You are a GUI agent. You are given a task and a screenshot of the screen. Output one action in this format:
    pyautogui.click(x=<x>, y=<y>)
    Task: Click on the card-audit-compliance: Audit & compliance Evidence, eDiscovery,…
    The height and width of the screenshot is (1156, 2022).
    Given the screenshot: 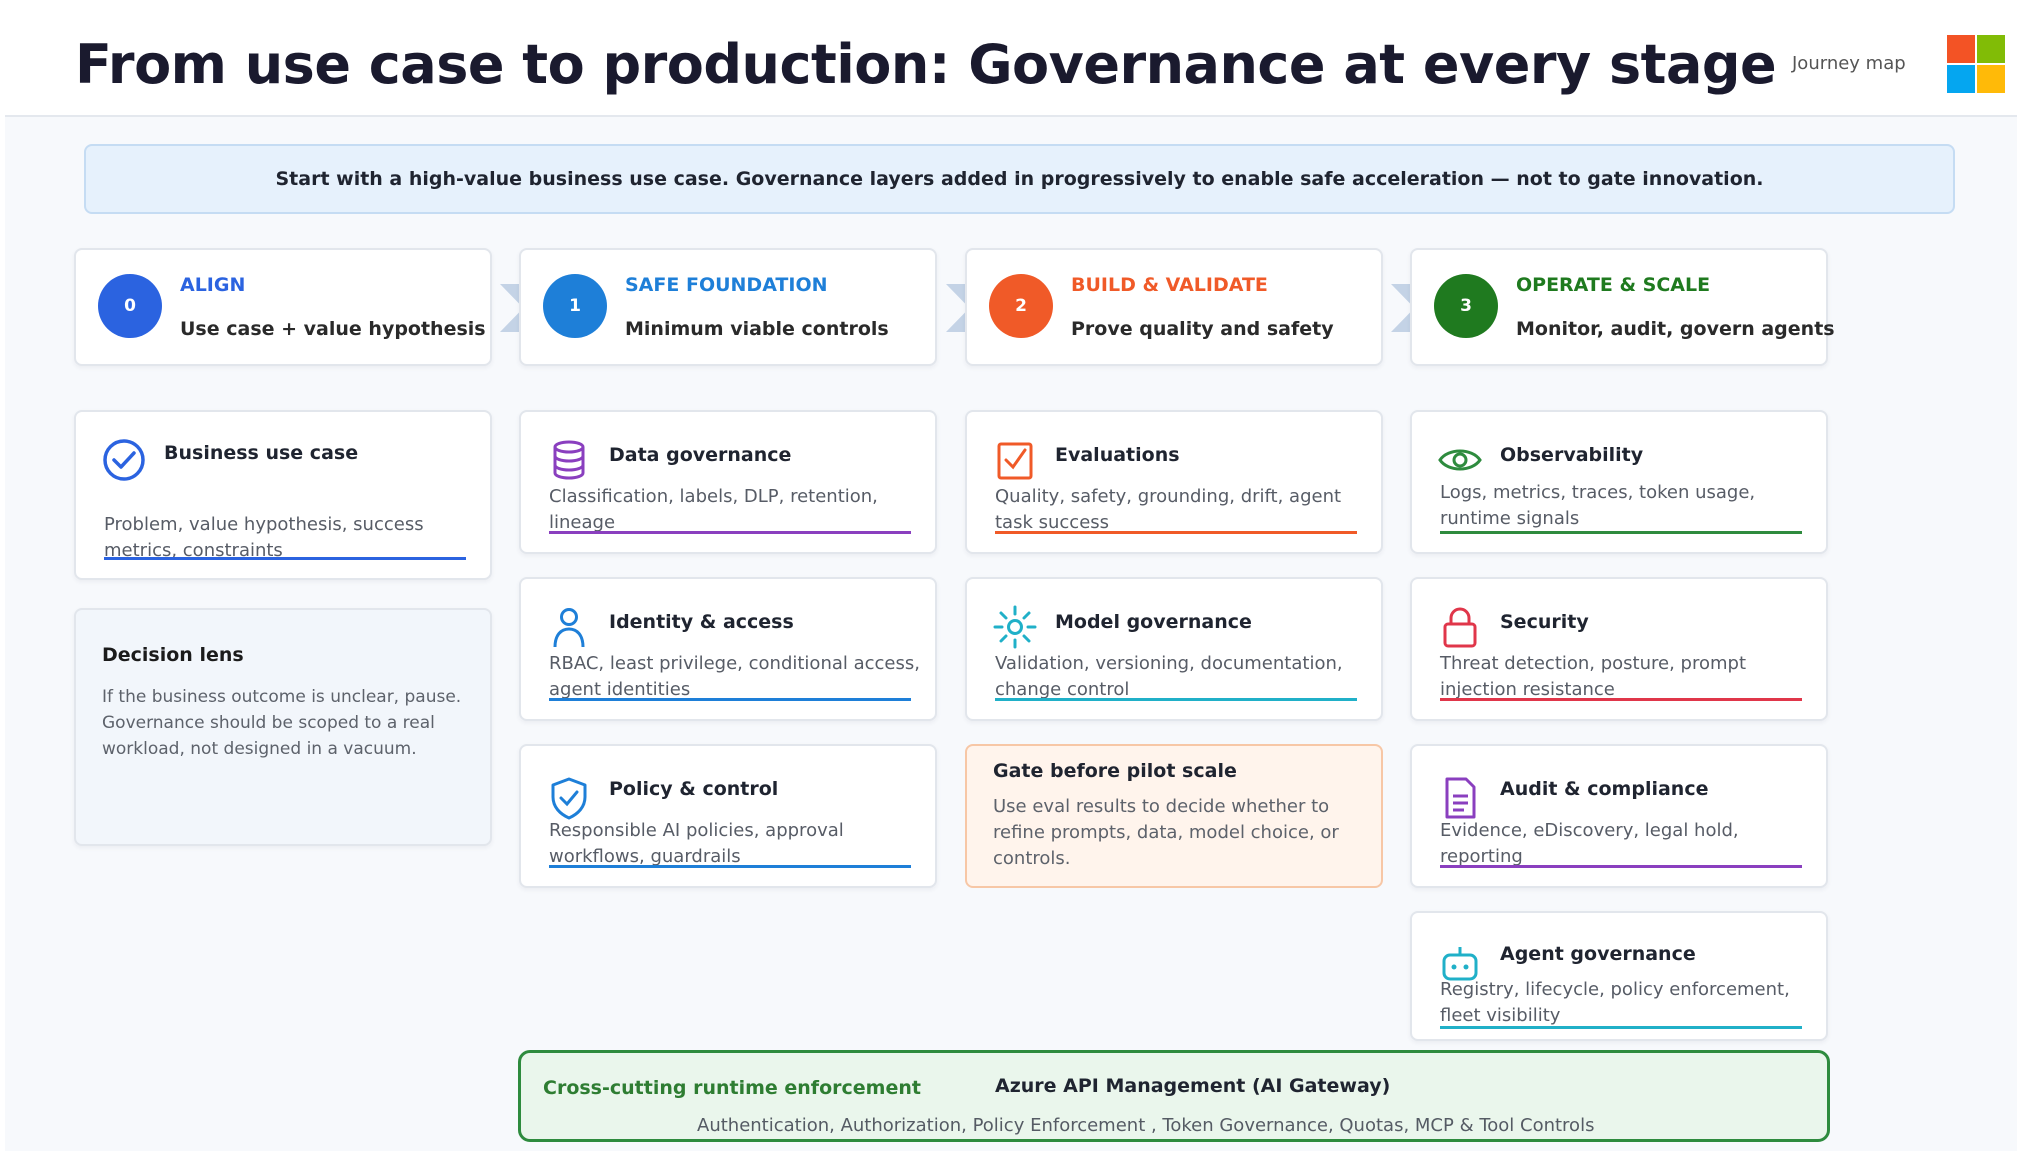 What is the action you would take?
    pyautogui.click(x=1619, y=816)
    